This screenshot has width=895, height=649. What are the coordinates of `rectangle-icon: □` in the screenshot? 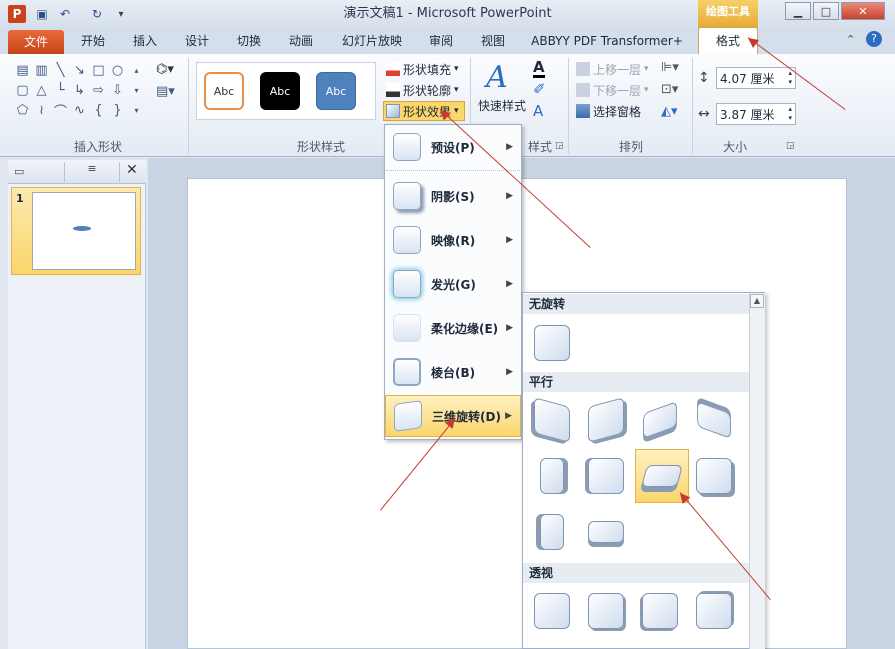 It's located at (98, 70).